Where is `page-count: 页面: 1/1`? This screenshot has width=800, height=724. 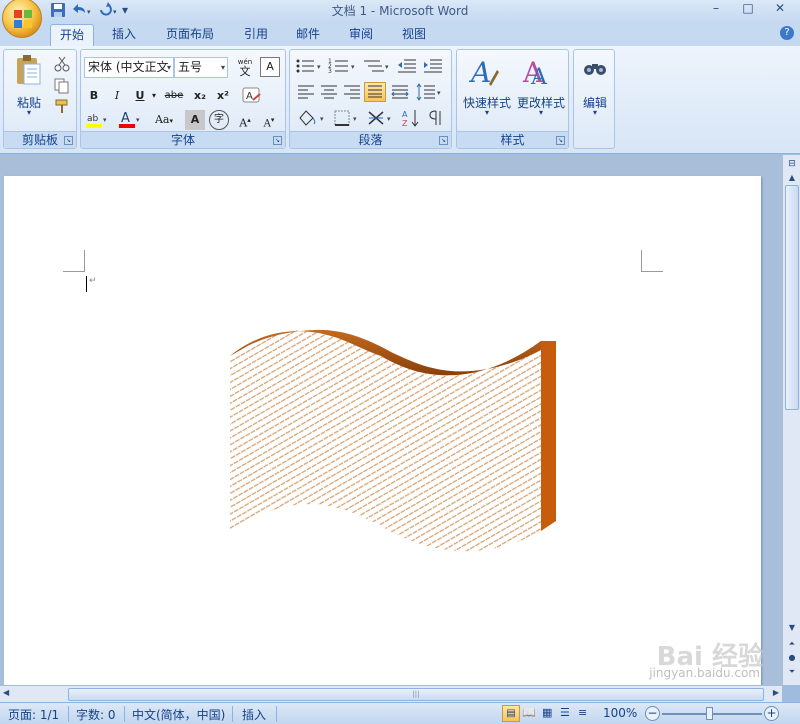 page-count: 页面: 1/1 is located at coordinates (33, 714).